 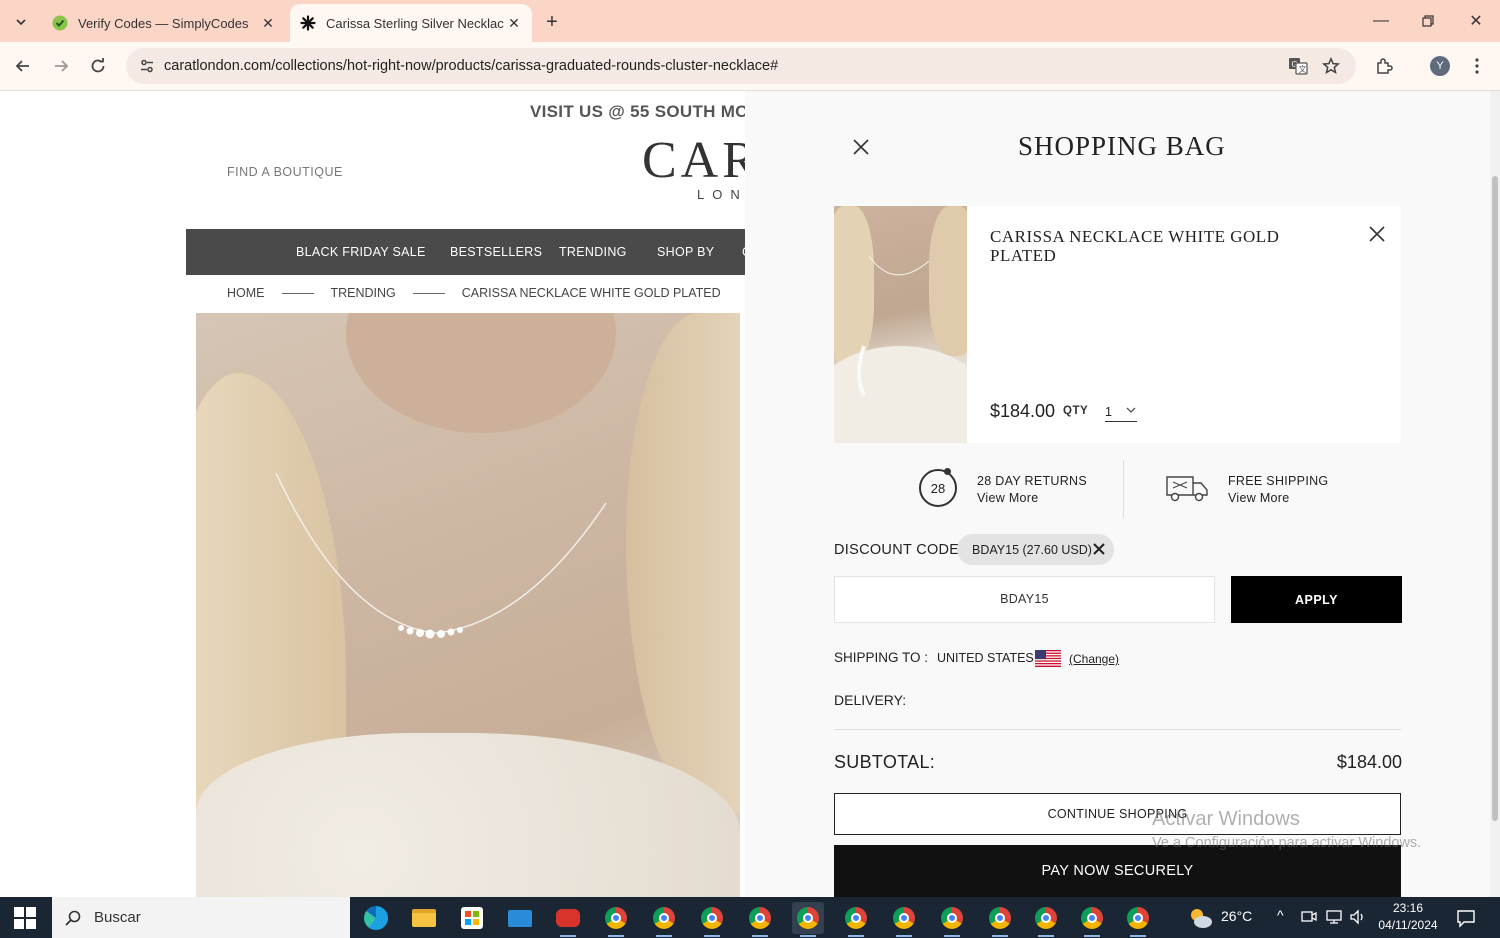 I want to click on volume-icon, so click(x=1358, y=917).